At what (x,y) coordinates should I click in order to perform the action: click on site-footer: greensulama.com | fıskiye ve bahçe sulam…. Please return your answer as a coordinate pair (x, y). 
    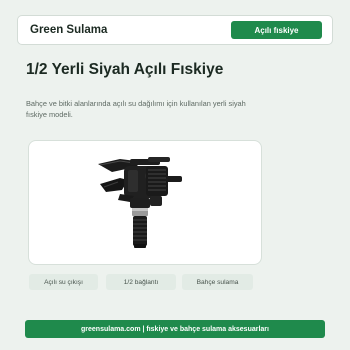
    Looking at the image, I should click on (175, 329).